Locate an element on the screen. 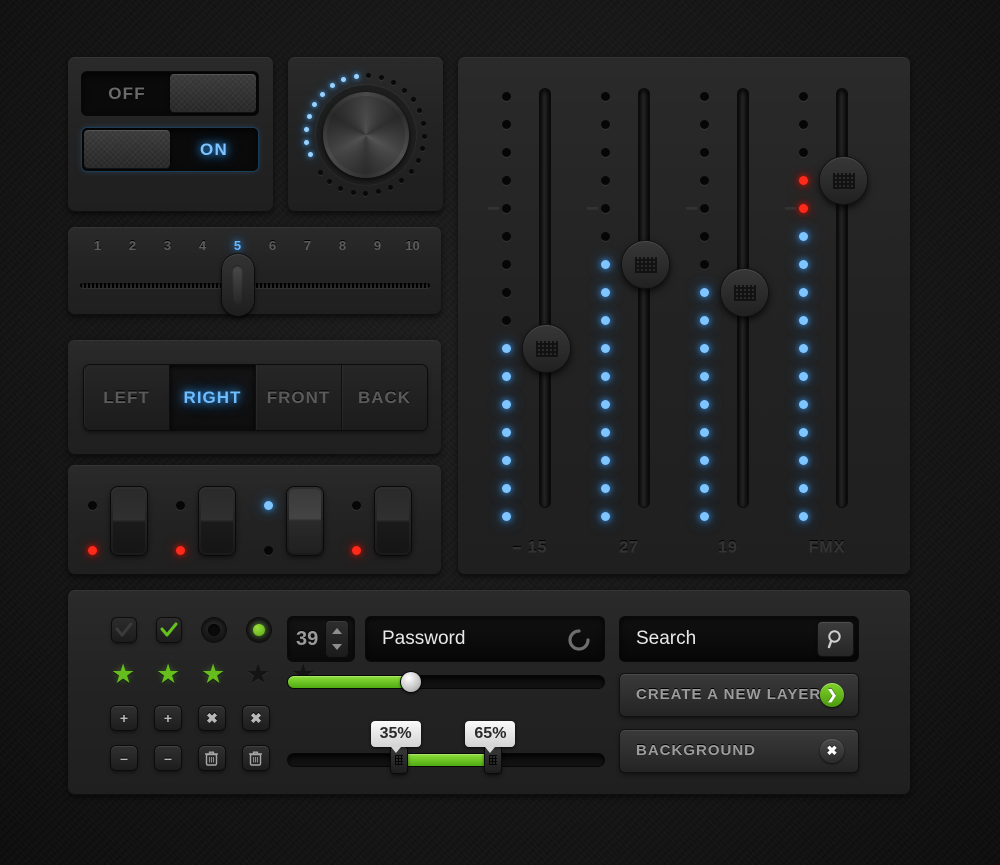 The height and width of the screenshot is (865, 1000). search-value: Search is located at coordinates (666, 638).